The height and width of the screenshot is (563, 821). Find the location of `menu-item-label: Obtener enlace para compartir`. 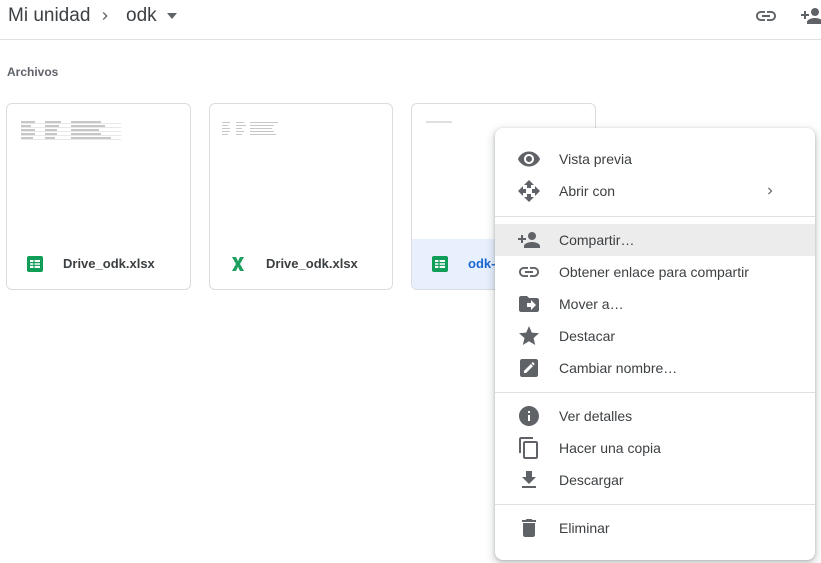

menu-item-label: Obtener enlace para compartir is located at coordinates (654, 272).